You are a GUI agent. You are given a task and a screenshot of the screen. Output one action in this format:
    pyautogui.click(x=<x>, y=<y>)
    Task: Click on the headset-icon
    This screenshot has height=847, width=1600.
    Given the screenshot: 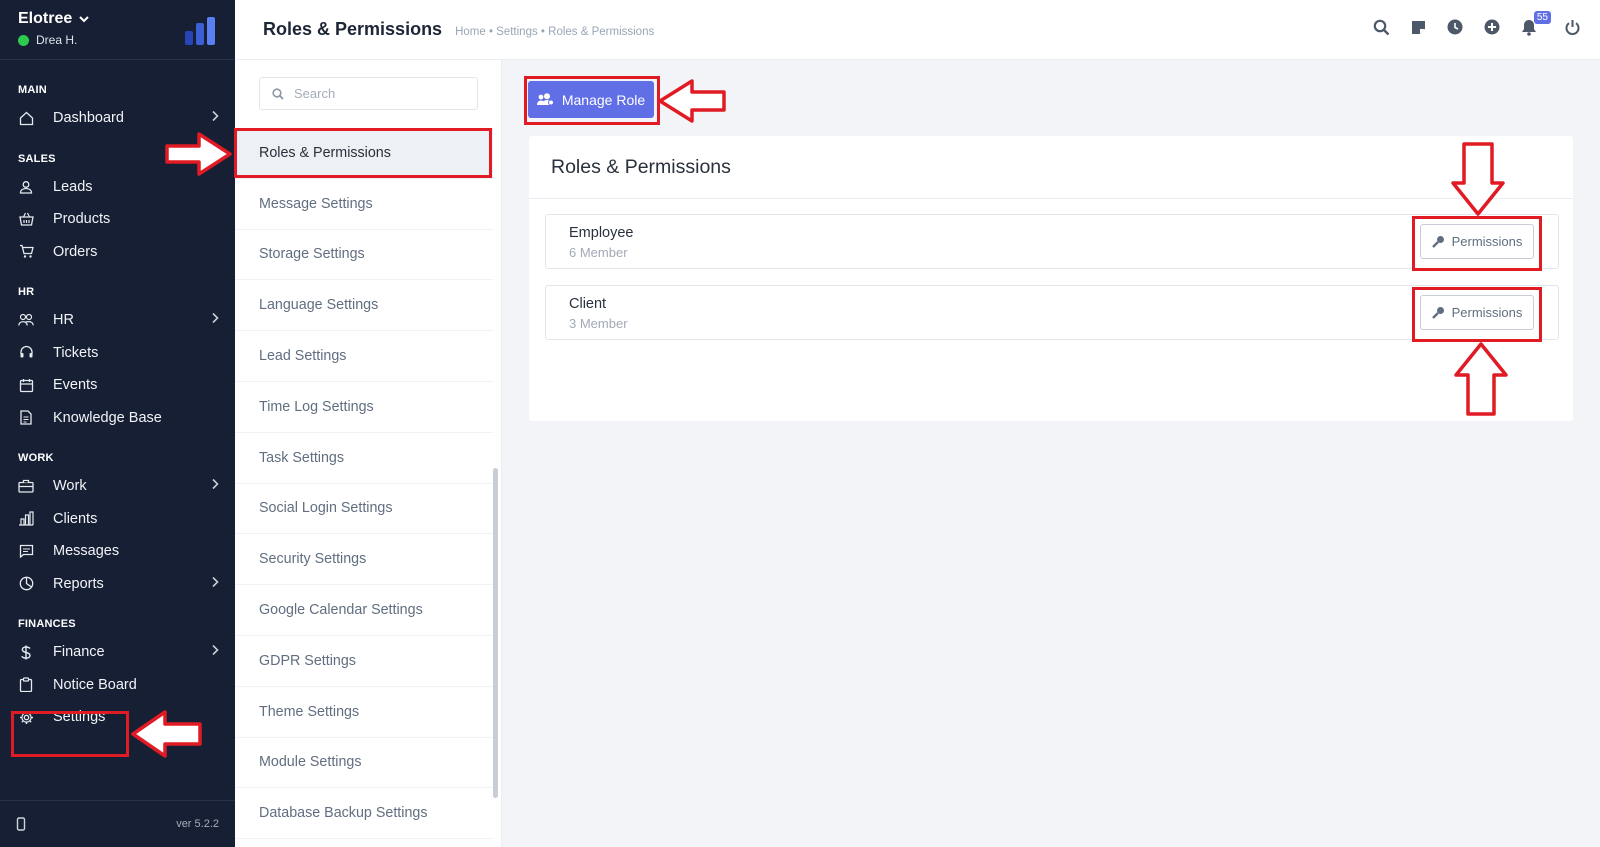 What is the action you would take?
    pyautogui.click(x=26, y=353)
    